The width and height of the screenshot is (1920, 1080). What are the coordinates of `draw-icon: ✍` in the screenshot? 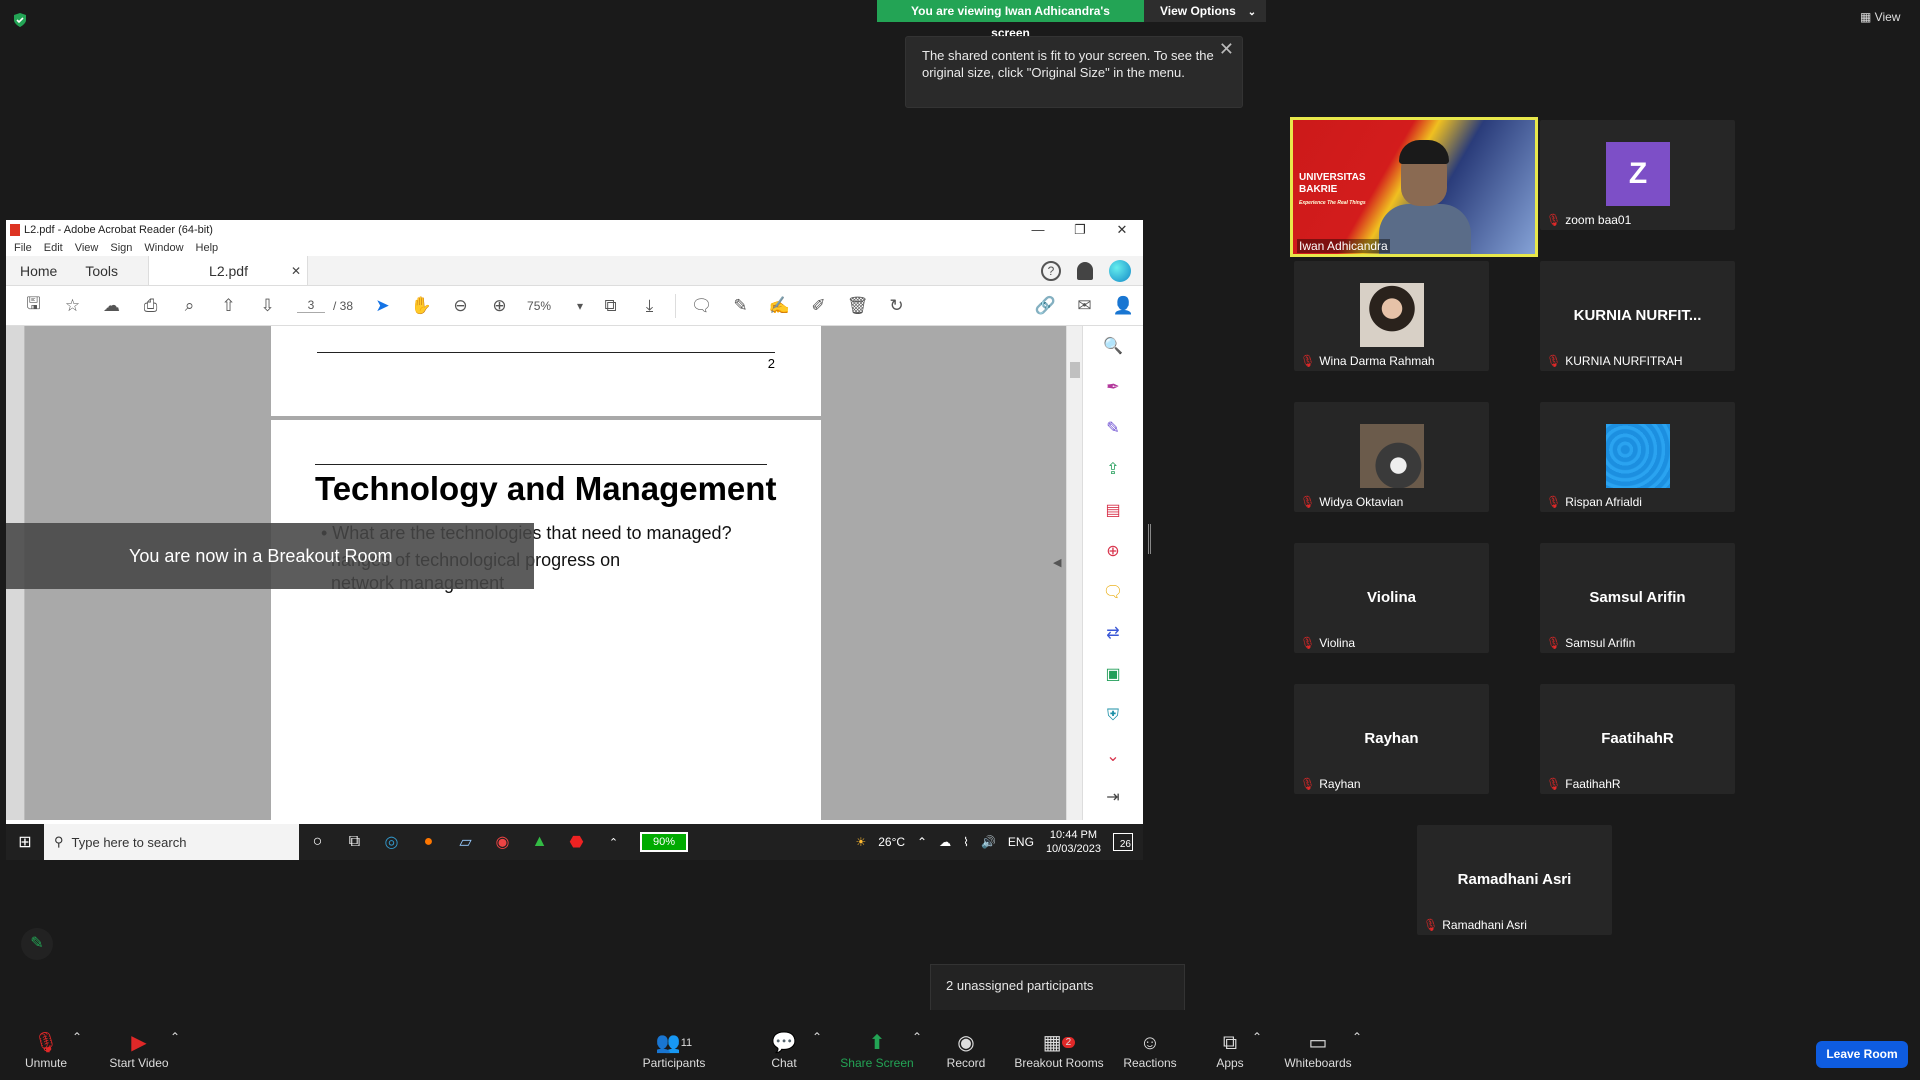 It's located at (779, 306).